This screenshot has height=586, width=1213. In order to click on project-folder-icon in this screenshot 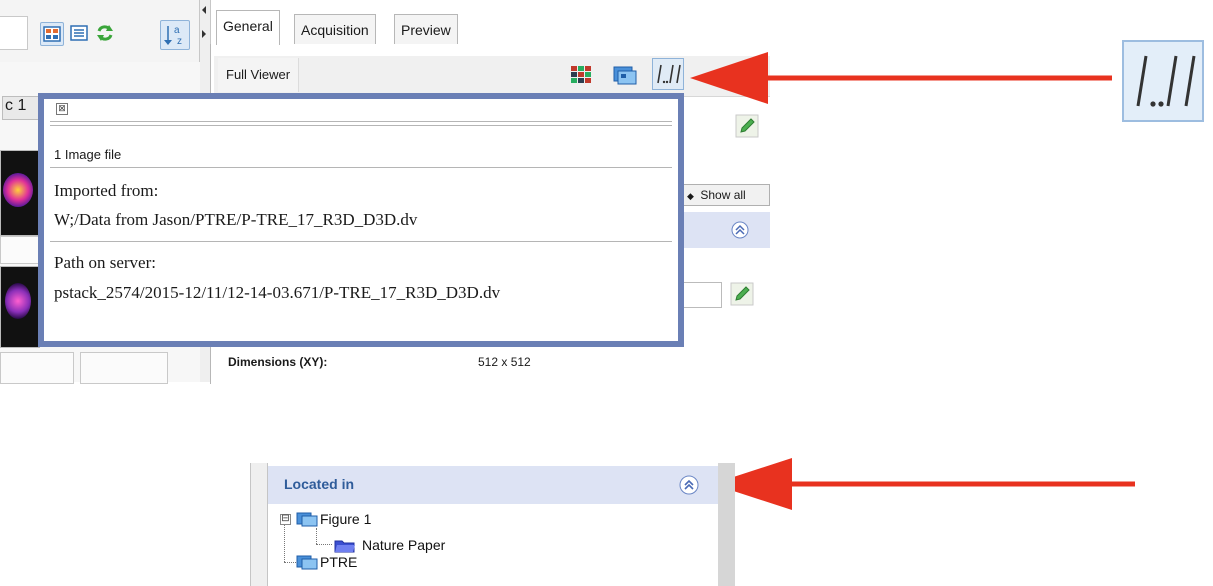, I will do `click(344, 546)`.